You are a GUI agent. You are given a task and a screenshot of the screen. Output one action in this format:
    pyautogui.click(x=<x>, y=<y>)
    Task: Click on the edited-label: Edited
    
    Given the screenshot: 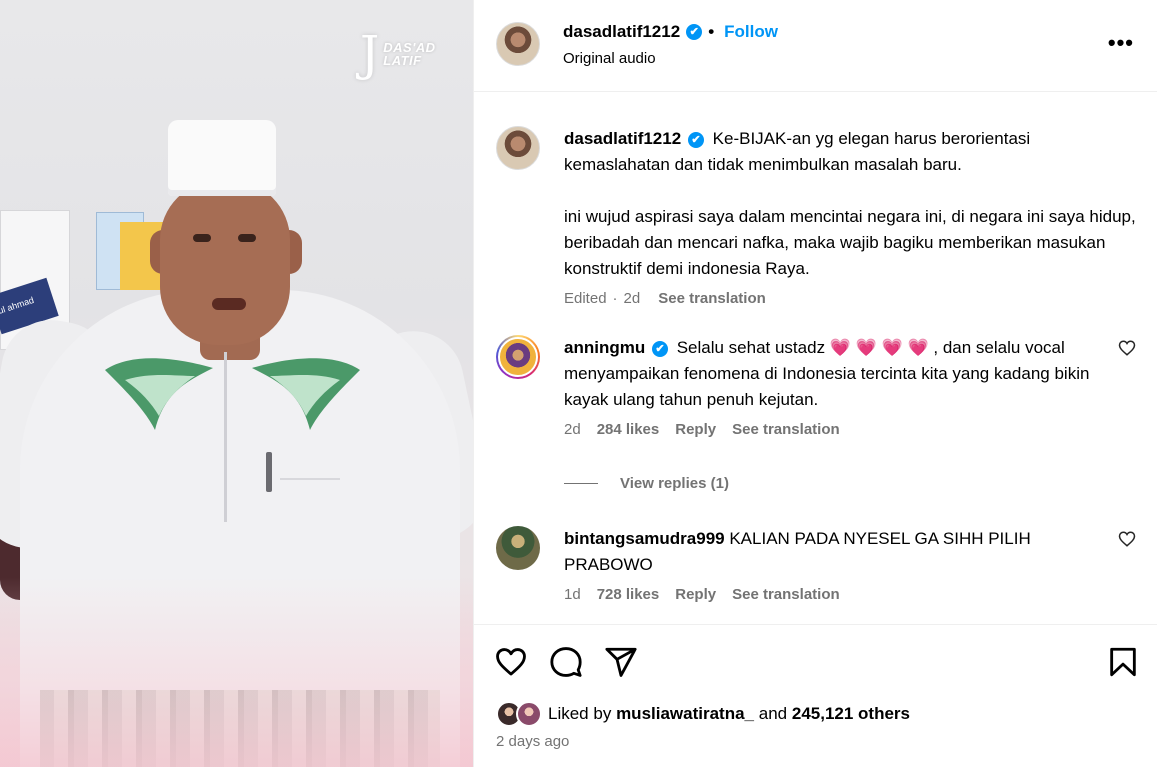 What is the action you would take?
    pyautogui.click(x=585, y=298)
    